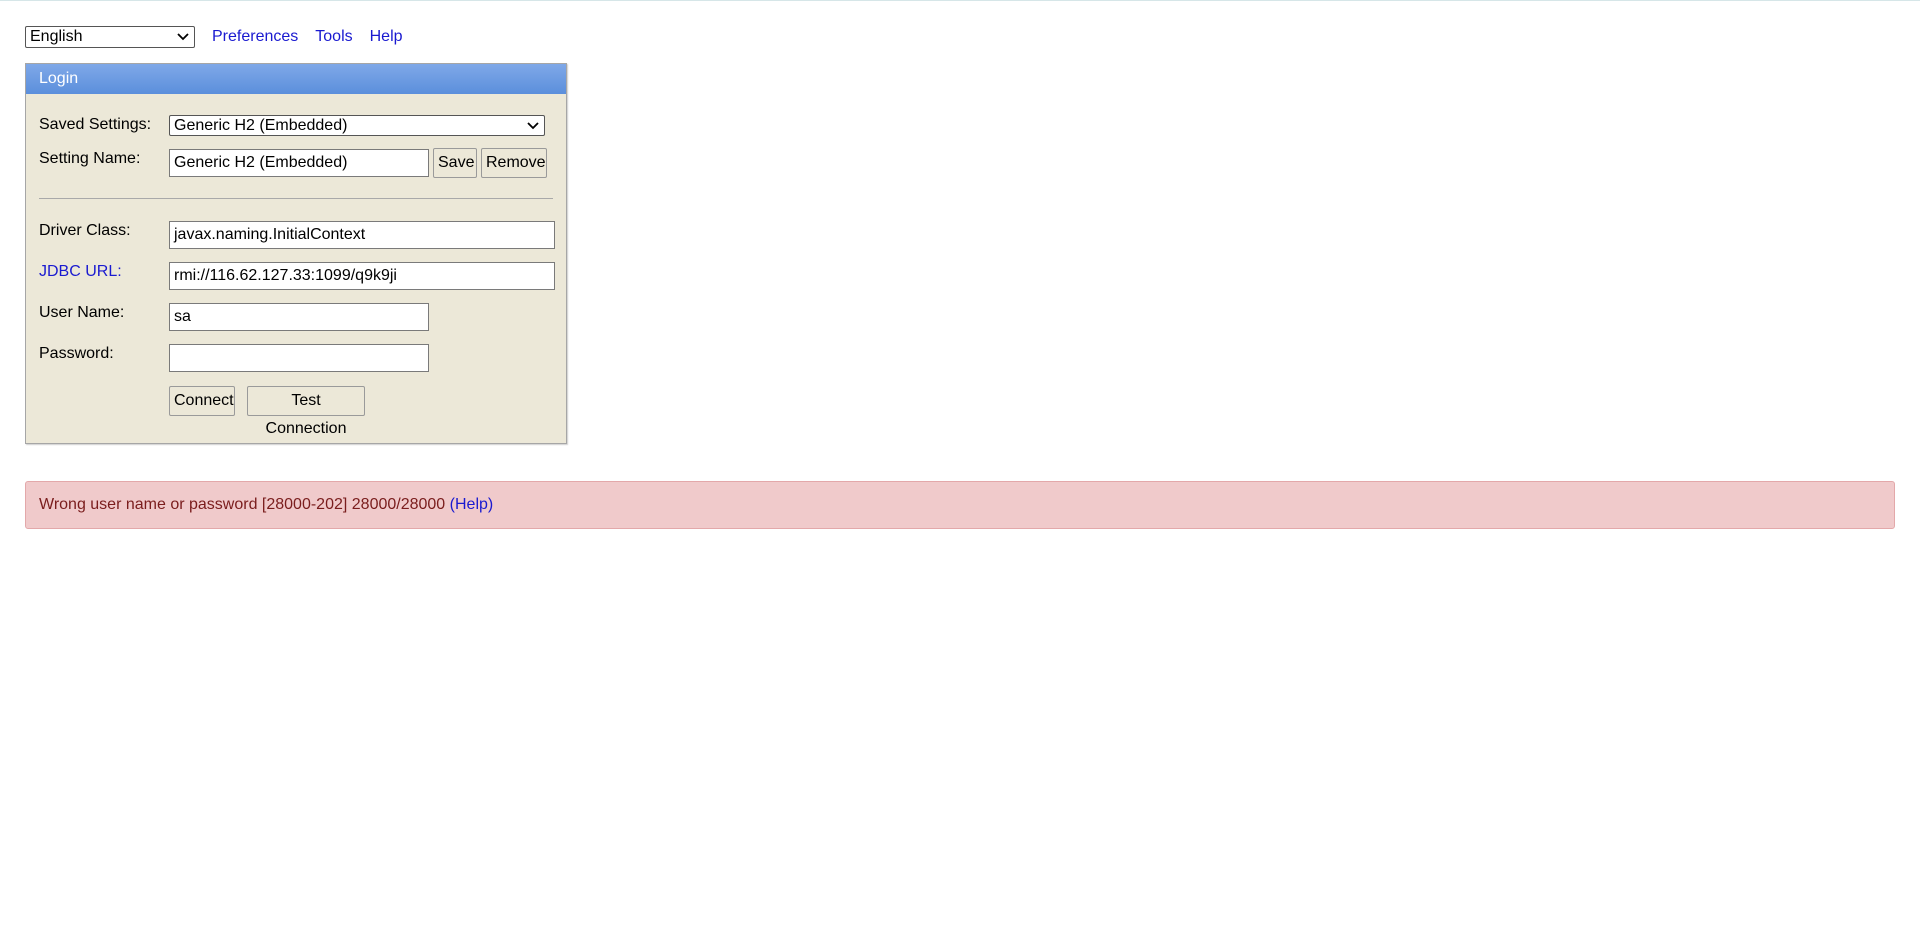  I want to click on driver-class-input: javax.naming.InitialContext, so click(362, 235).